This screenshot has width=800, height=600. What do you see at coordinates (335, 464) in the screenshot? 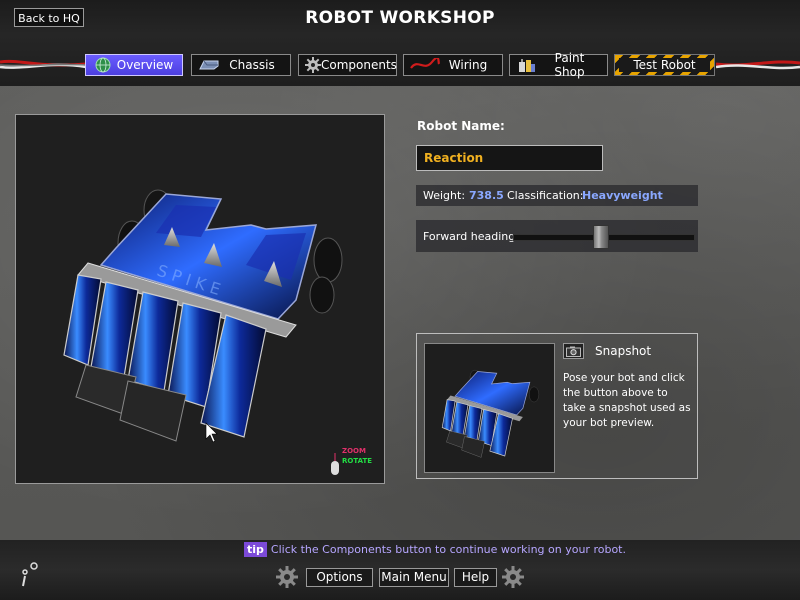
I see `mouse-icon` at bounding box center [335, 464].